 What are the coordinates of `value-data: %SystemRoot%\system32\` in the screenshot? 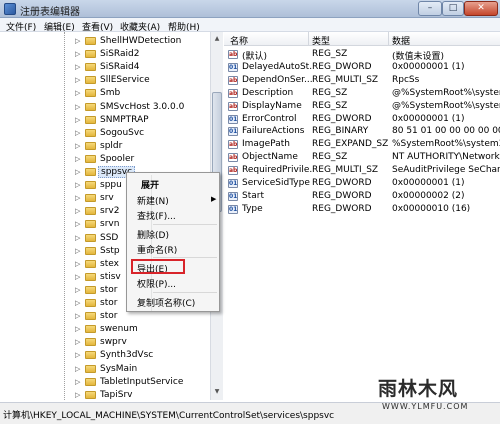 It's located at (446, 144).